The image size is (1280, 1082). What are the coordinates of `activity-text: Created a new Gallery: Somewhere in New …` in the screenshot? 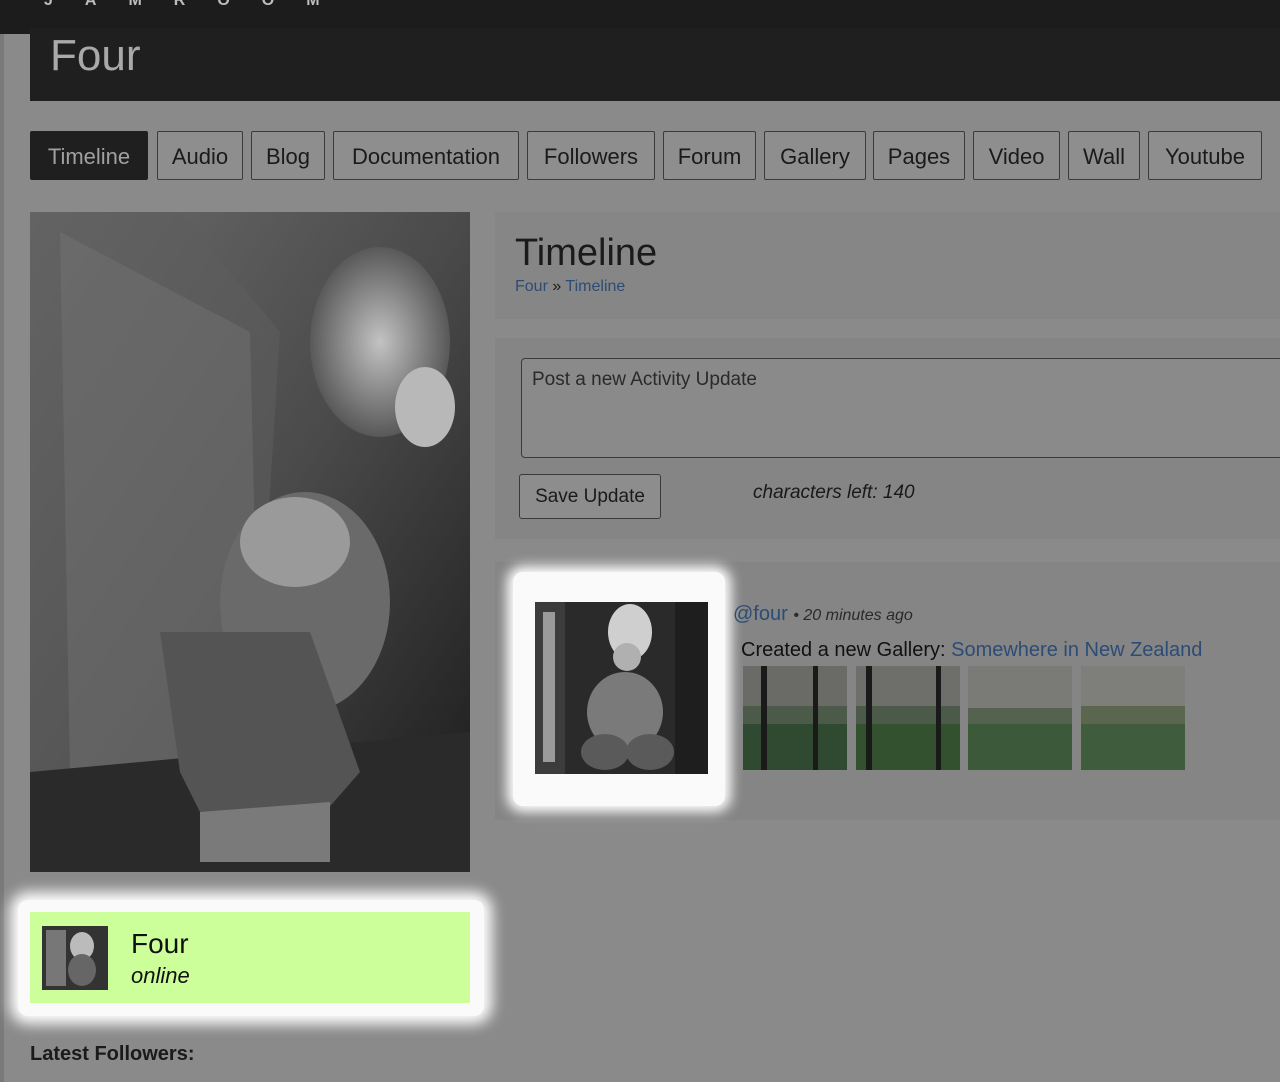 It's located at (971, 650).